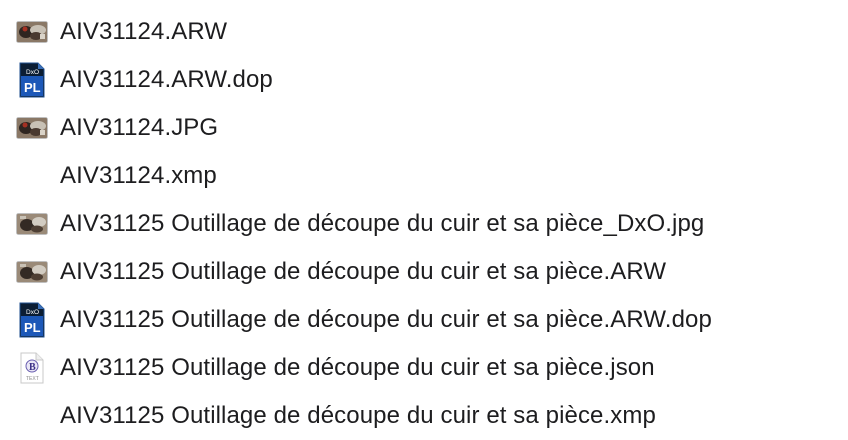  What do you see at coordinates (138, 175) in the screenshot?
I see `file-name: AIV31124.xmp` at bounding box center [138, 175].